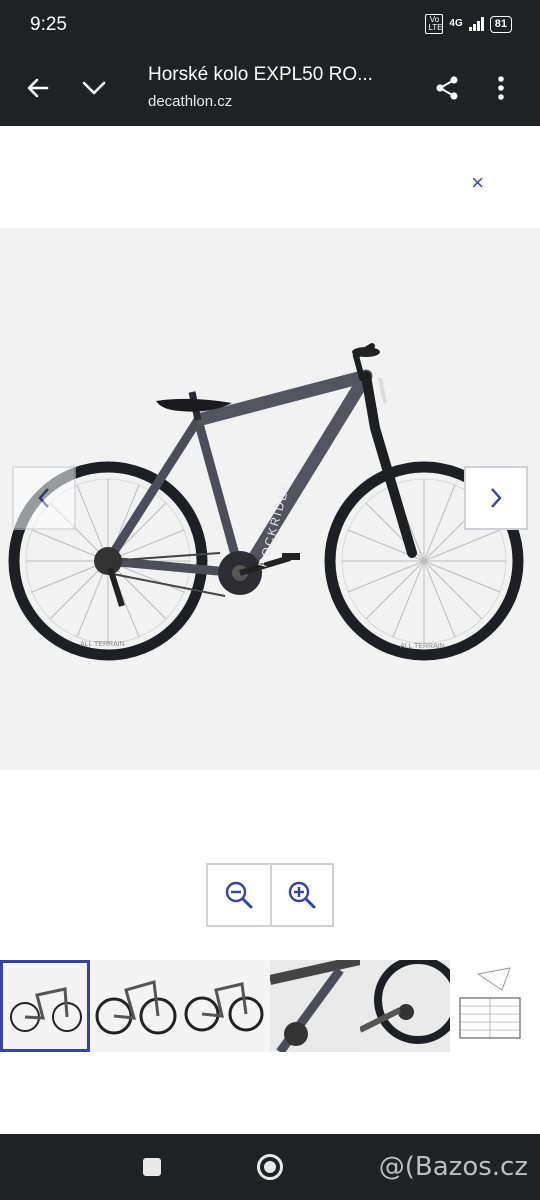  What do you see at coordinates (501, 88) in the screenshot?
I see `more-vertical-icon` at bounding box center [501, 88].